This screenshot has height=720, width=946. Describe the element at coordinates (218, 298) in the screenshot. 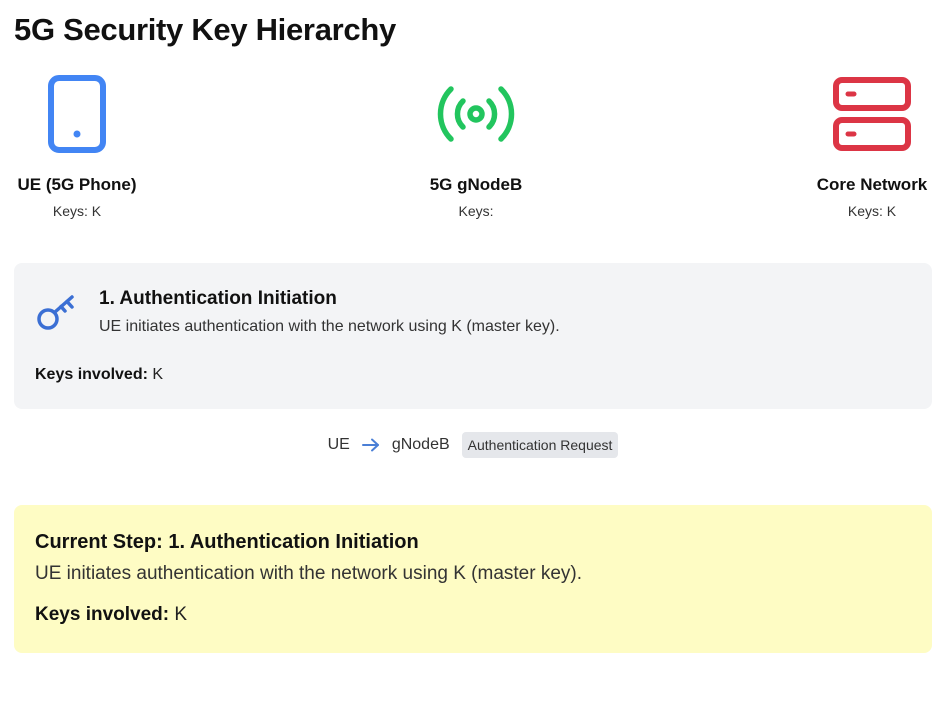

I see `step-title: 1. Authentication Initiation` at that location.